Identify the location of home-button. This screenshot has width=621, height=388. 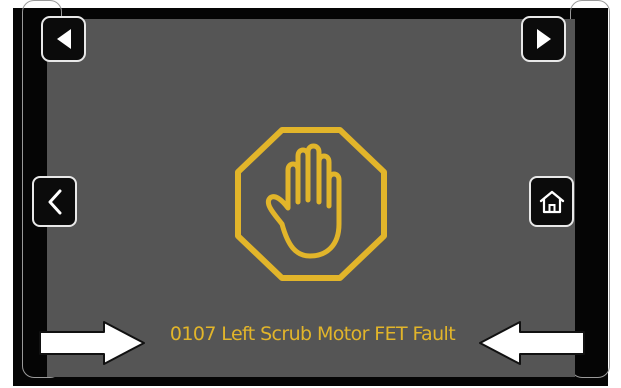
(551, 201).